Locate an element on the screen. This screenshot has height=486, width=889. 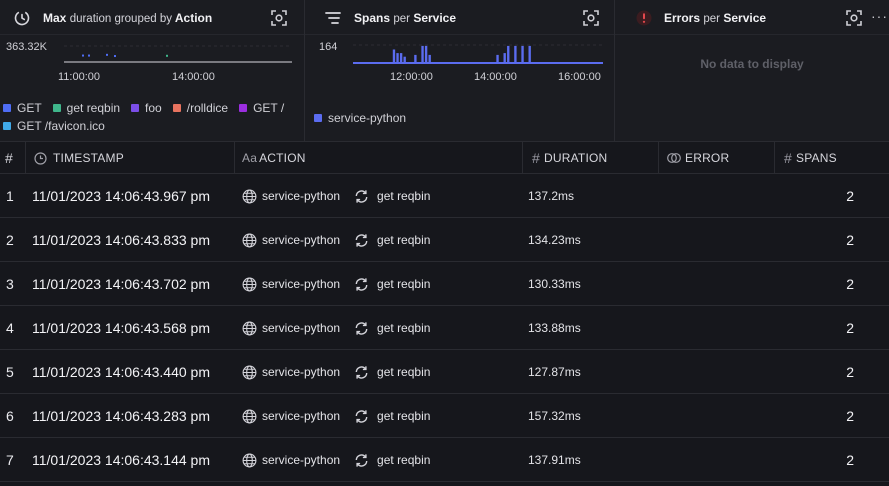
legend-item: GET is located at coordinates (22, 108).